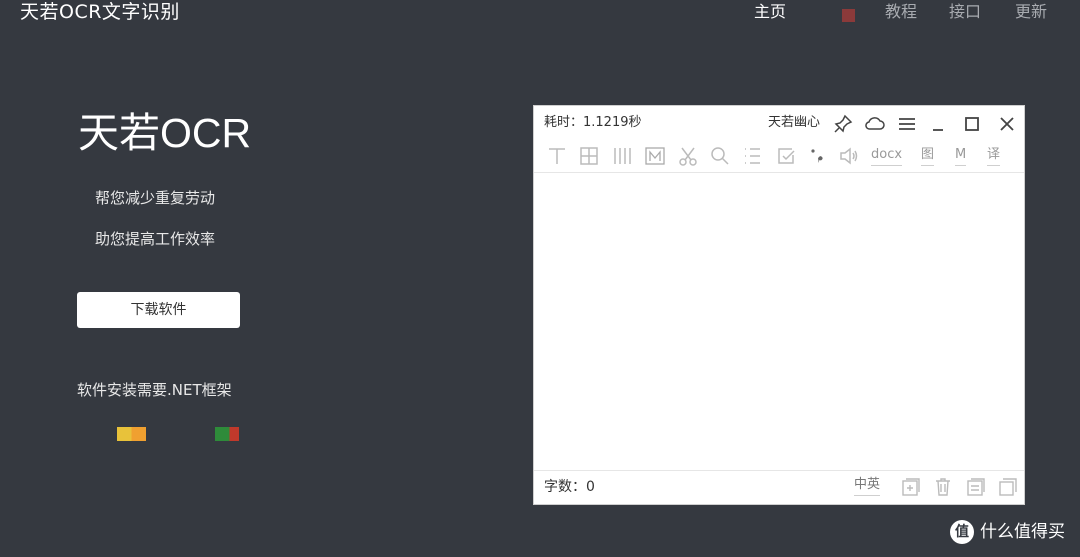 The width and height of the screenshot is (1080, 557). What do you see at coordinates (848, 15) in the screenshot?
I see `red-square-icon` at bounding box center [848, 15].